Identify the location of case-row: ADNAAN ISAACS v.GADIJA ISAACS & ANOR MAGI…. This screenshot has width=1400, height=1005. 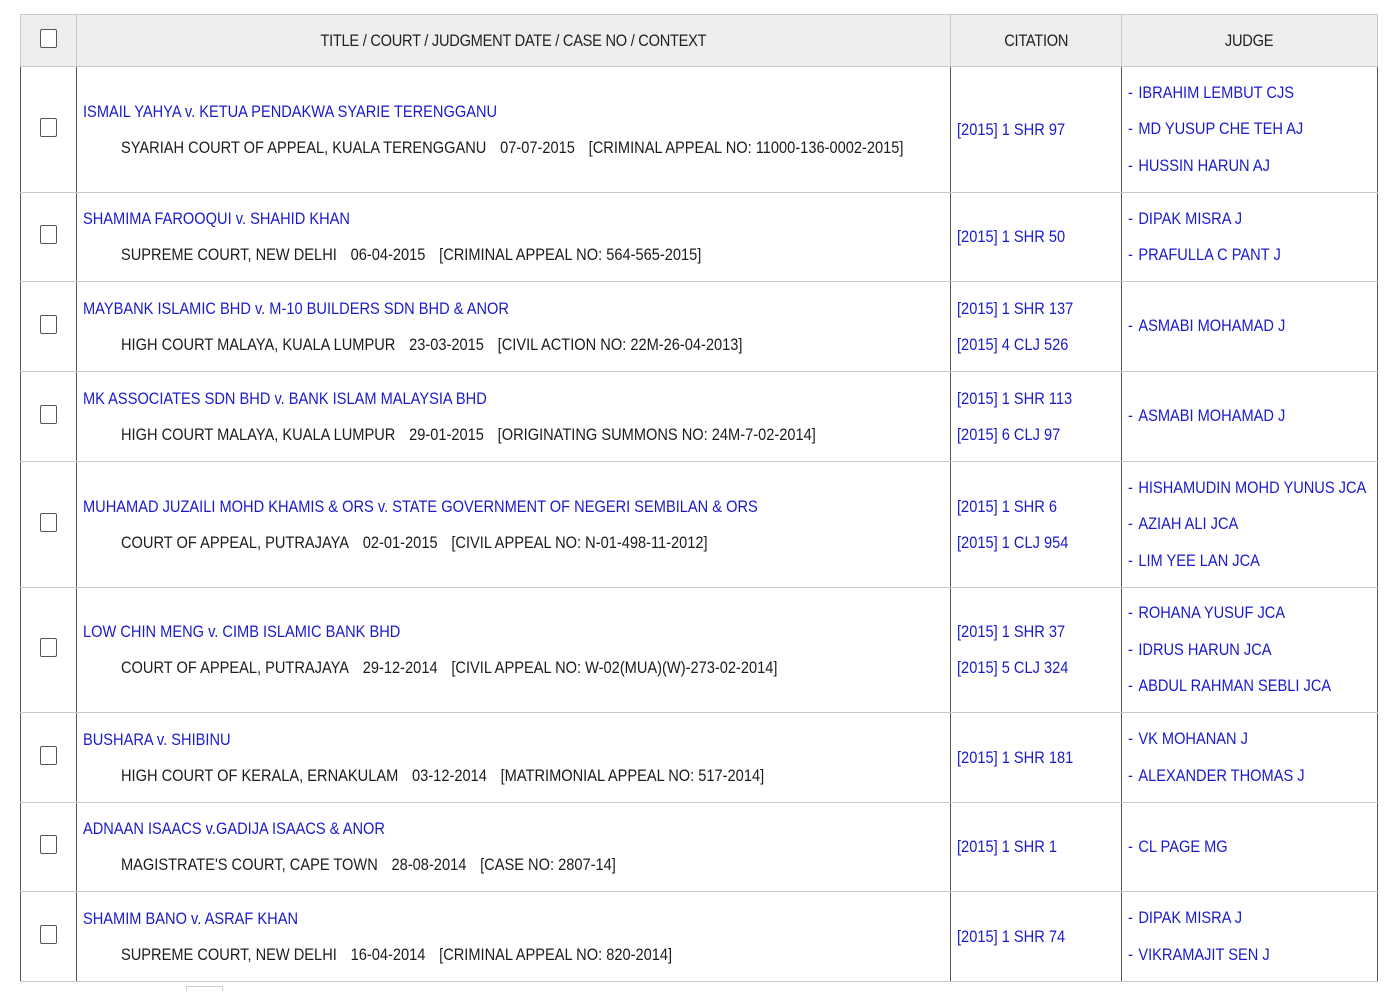
(699, 847).